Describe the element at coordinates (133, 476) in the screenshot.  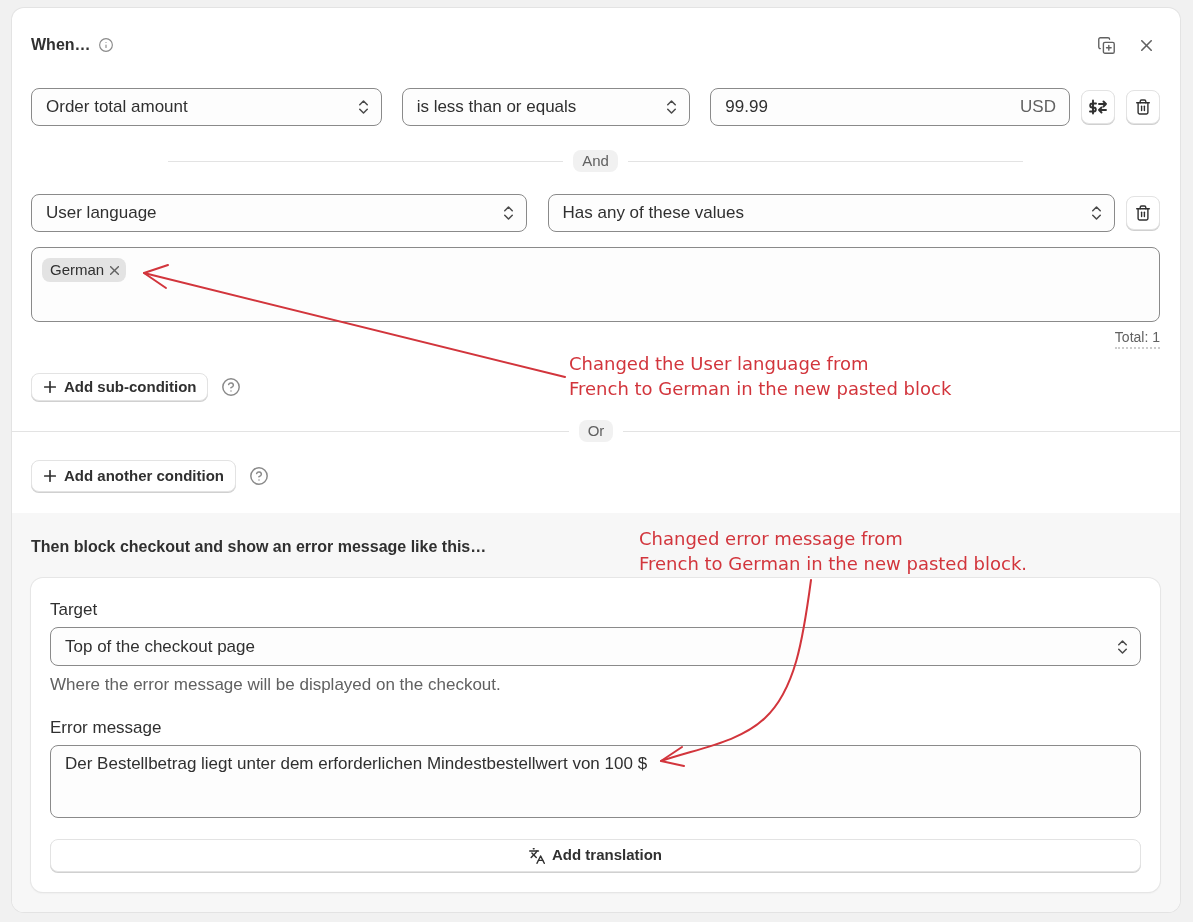
I see `add-button: Add another condition` at that location.